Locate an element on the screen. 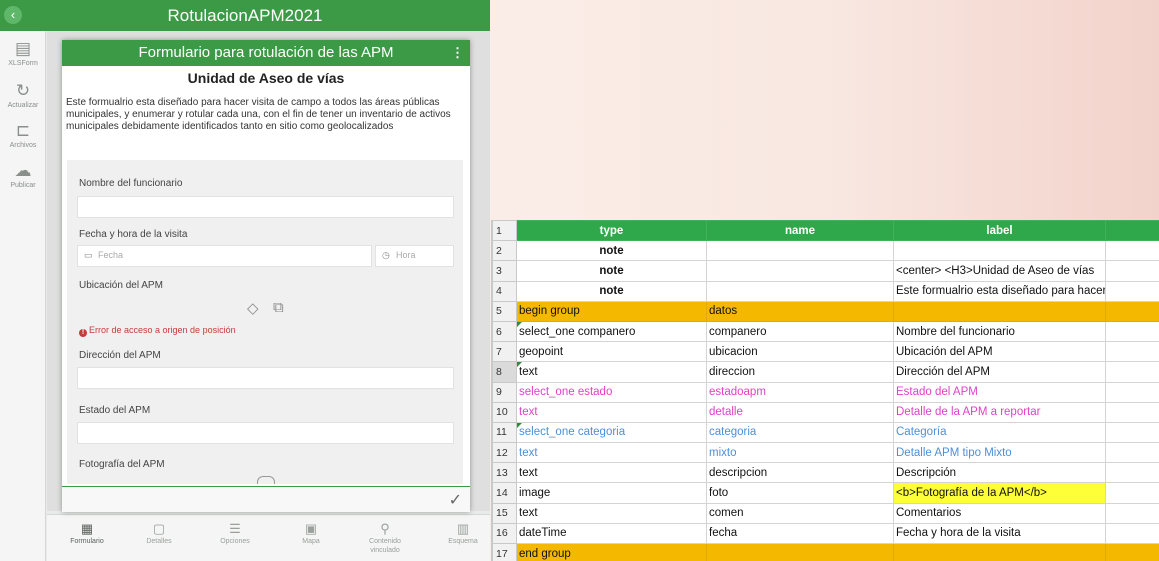  cell-name: descripcion is located at coordinates (800, 473).